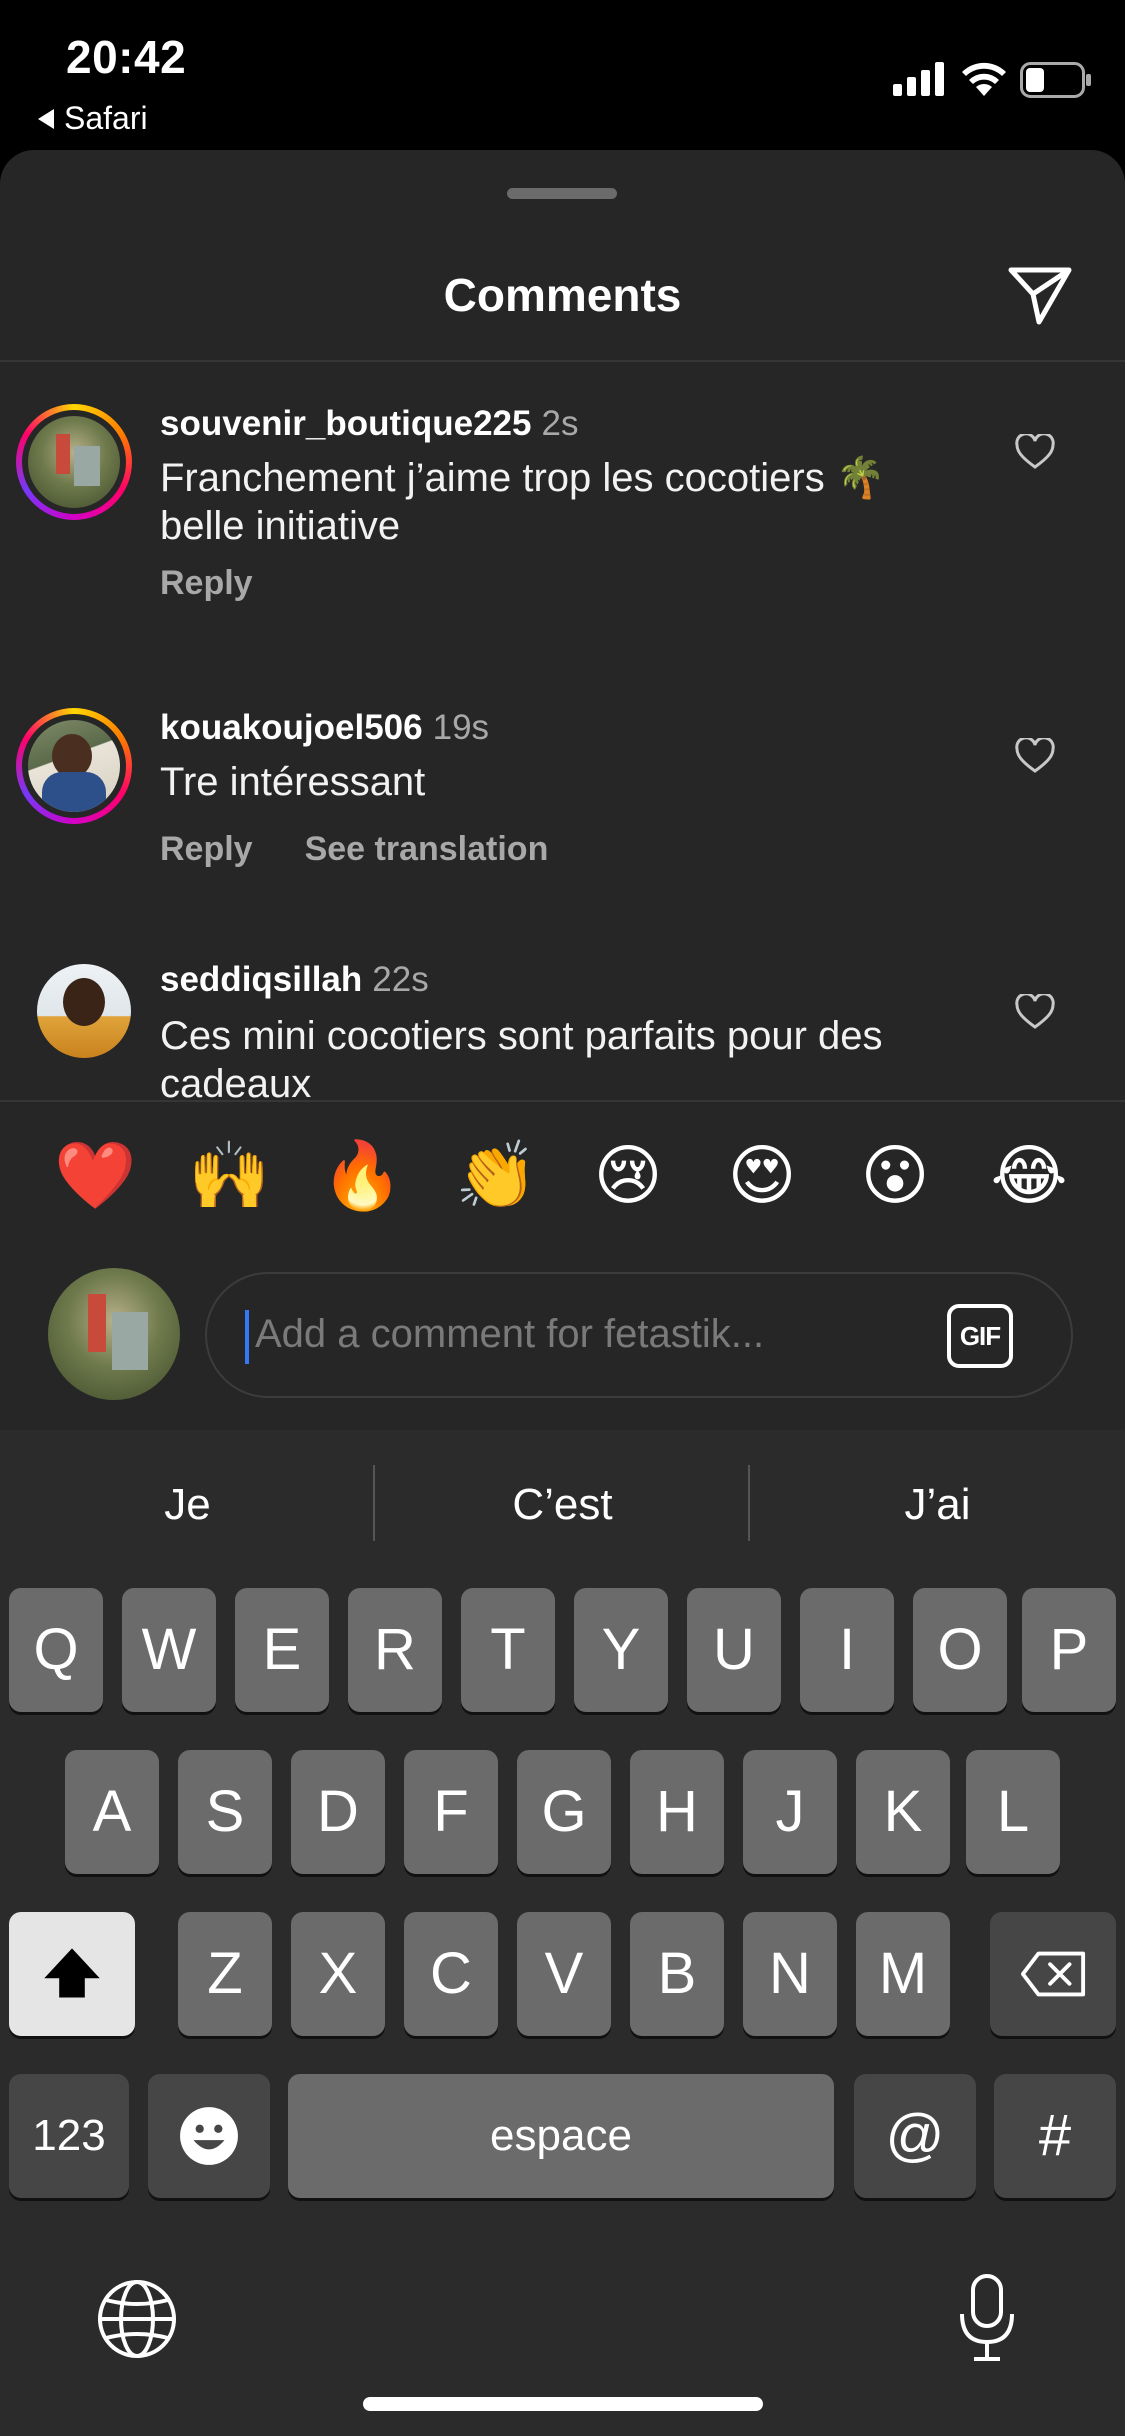  Describe the element at coordinates (563, 2404) in the screenshot. I see `home-indicator` at that location.